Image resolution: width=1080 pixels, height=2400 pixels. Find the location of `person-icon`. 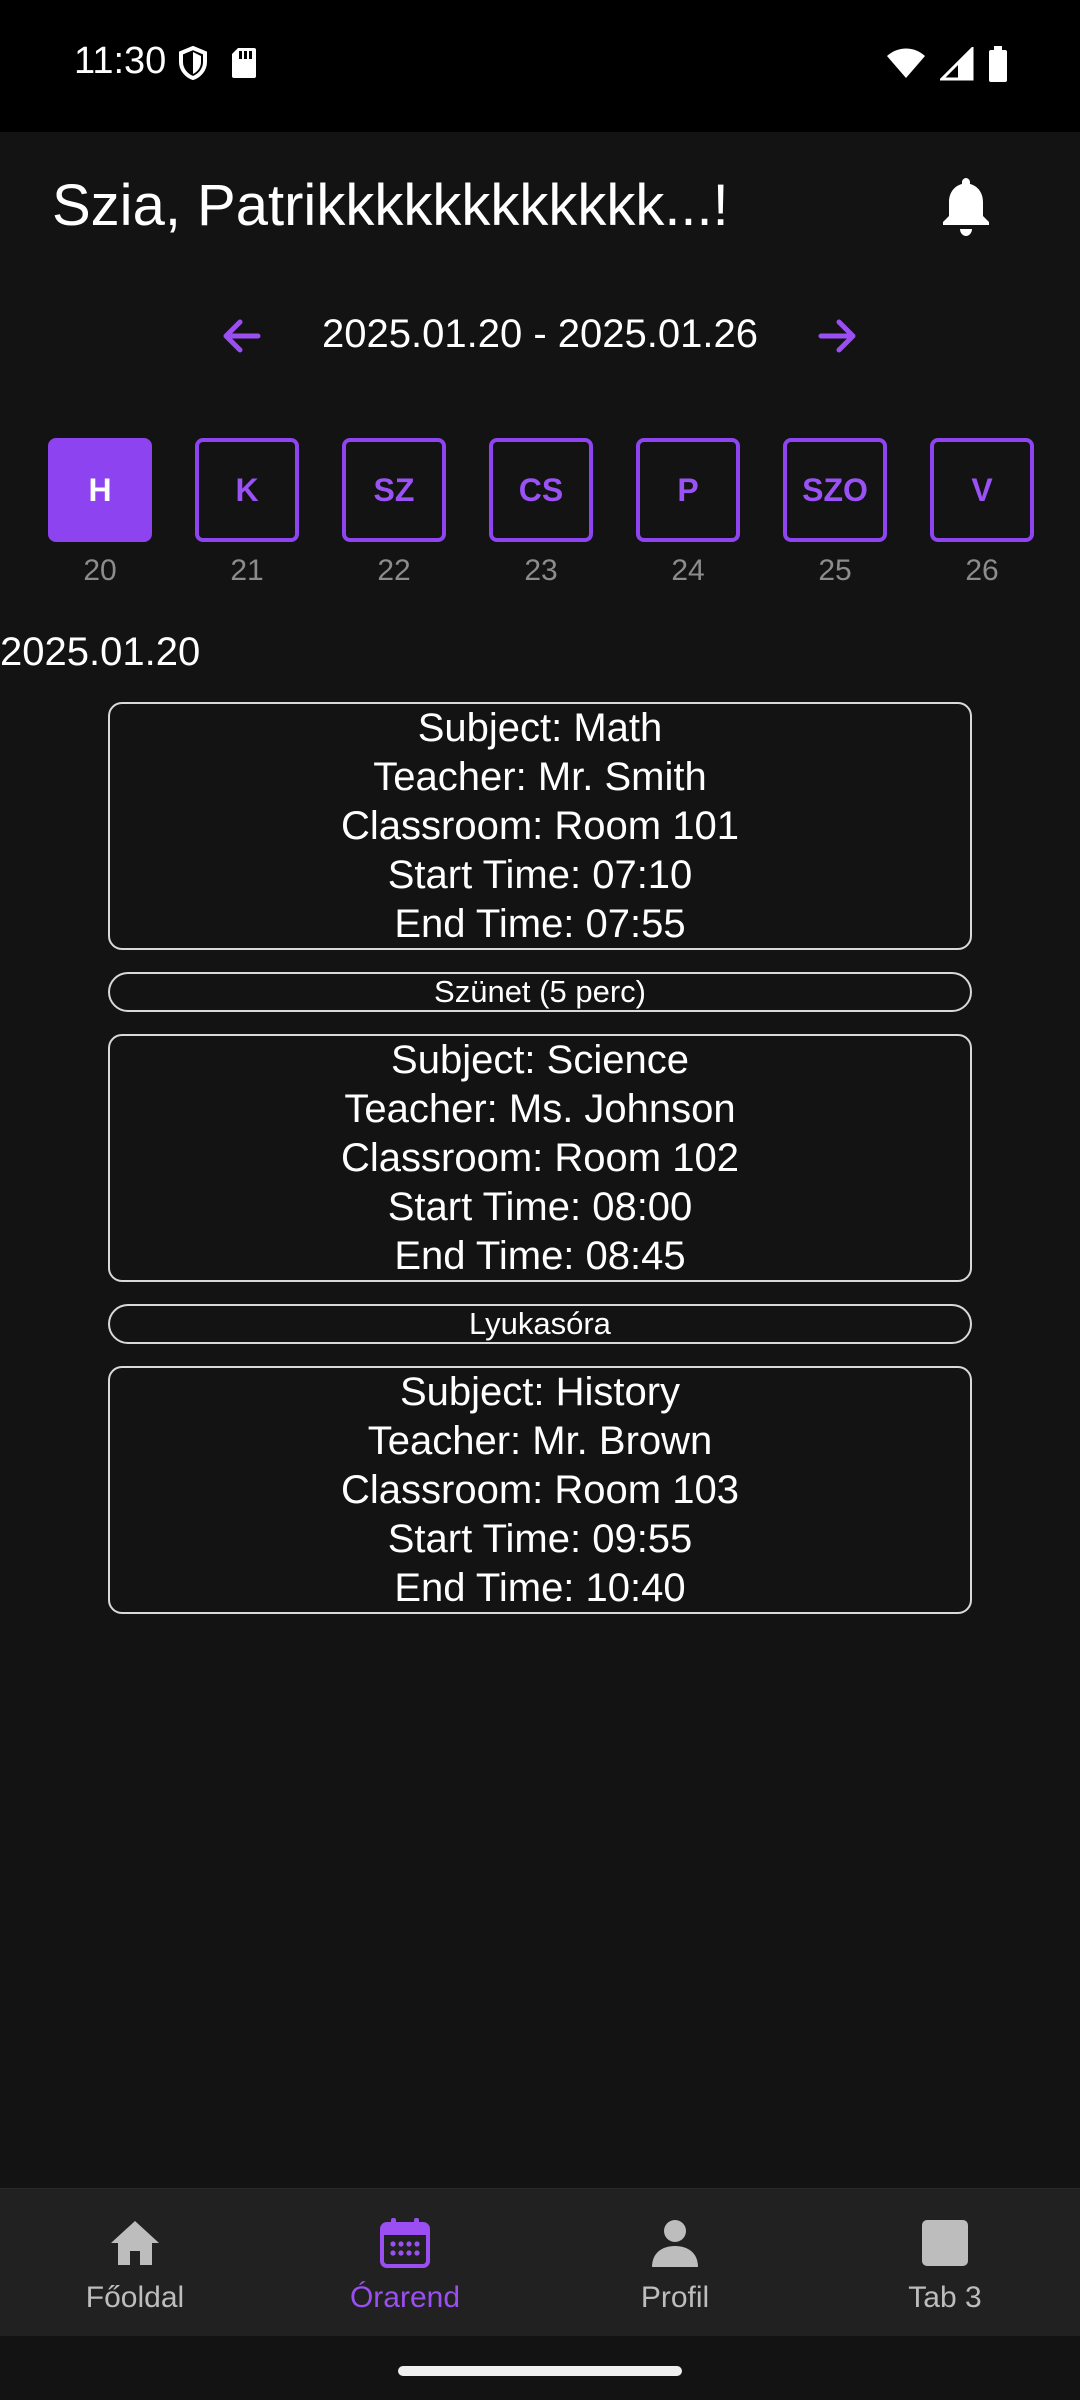

person-icon is located at coordinates (675, 2243).